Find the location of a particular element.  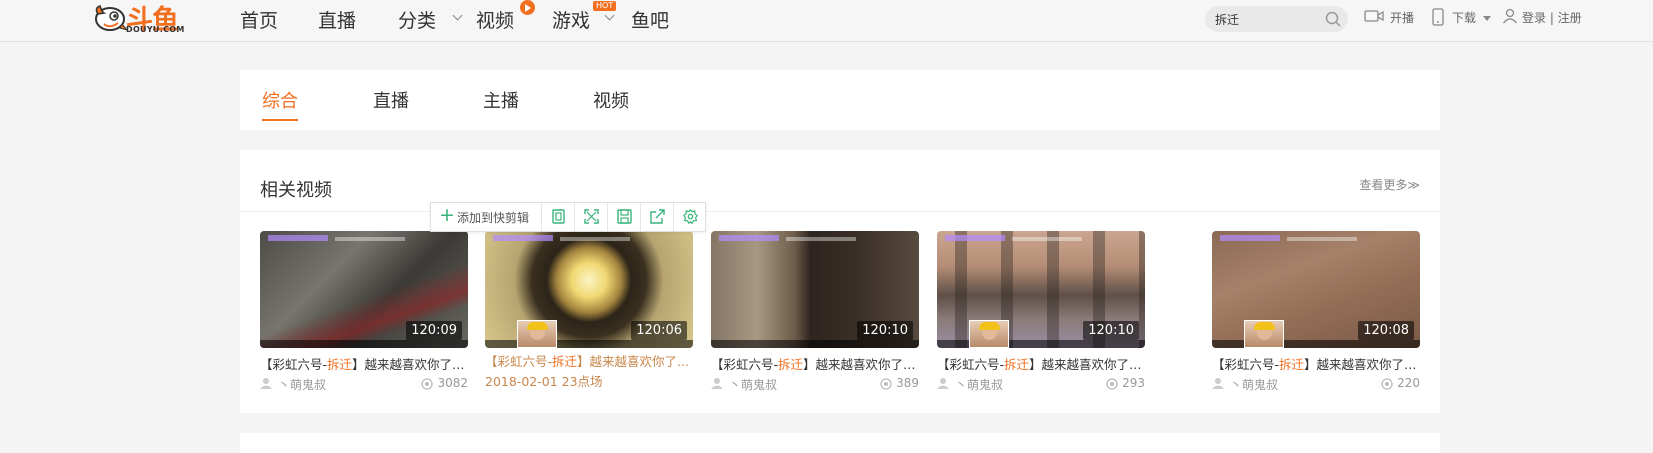

tab-video: 视频 is located at coordinates (611, 103).